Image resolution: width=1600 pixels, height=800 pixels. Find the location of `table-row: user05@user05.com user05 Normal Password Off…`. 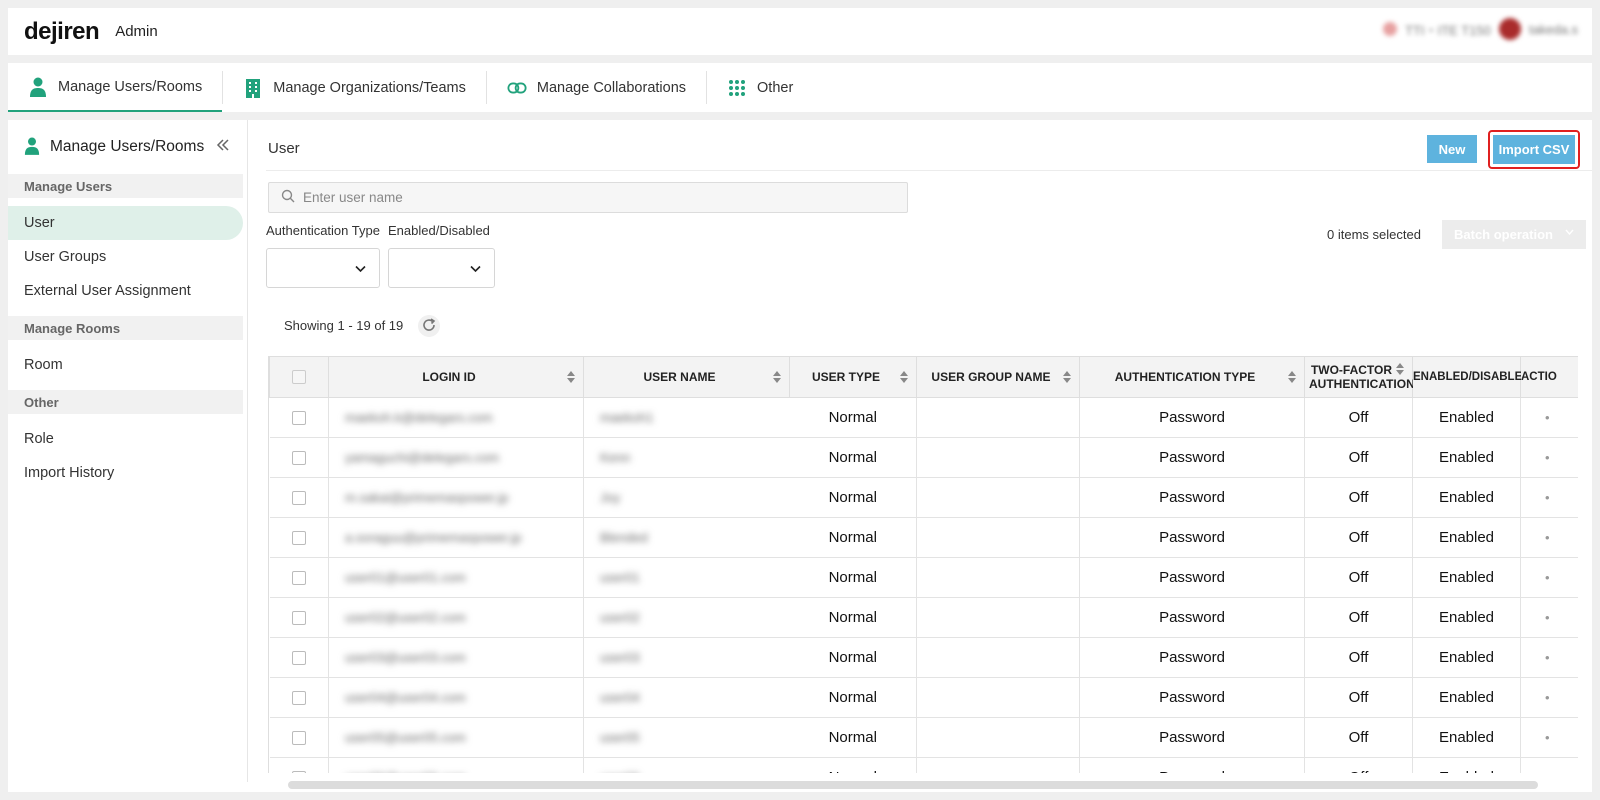

table-row: user05@user05.com user05 Normal Password Off… is located at coordinates (923, 737).